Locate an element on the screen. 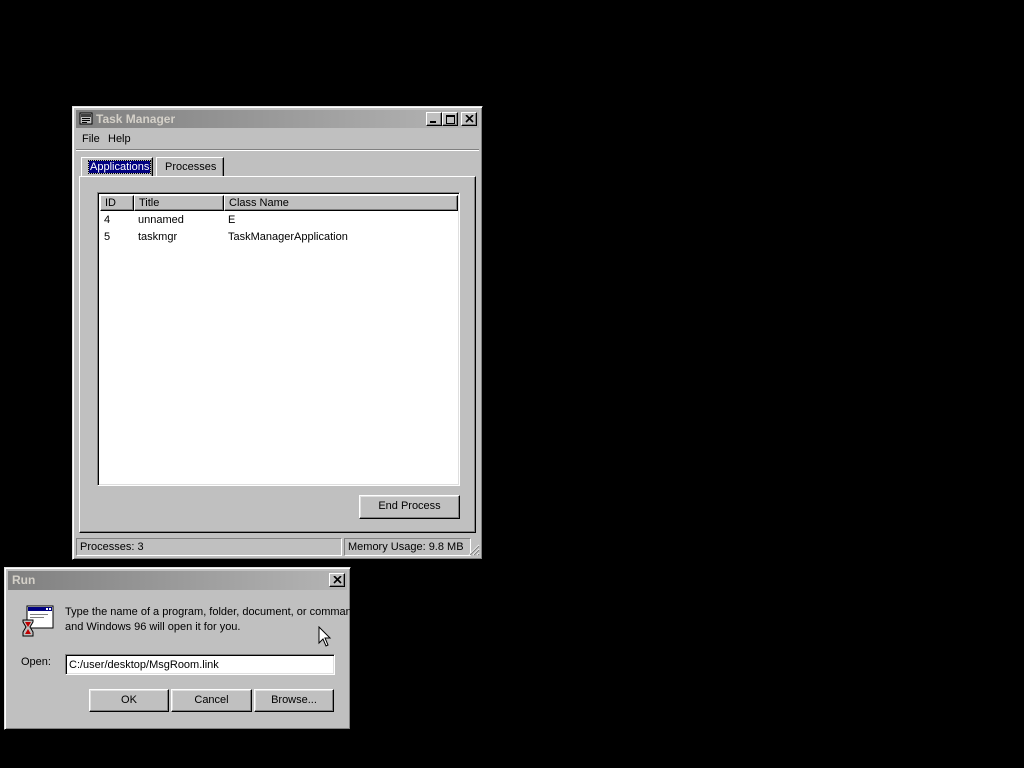 The height and width of the screenshot is (768, 1024). ok-button: OK is located at coordinates (129, 700).